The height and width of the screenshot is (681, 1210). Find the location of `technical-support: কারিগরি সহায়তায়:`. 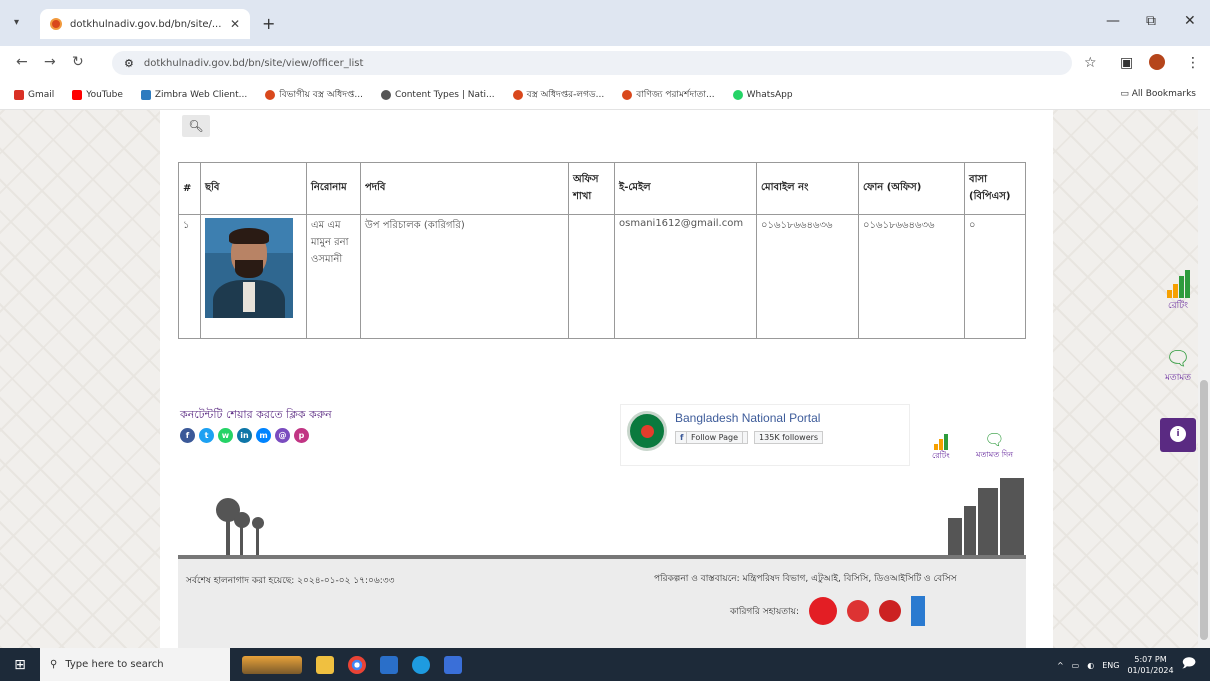

technical-support: কারিগরি সহায়তায়: is located at coordinates (827, 611).